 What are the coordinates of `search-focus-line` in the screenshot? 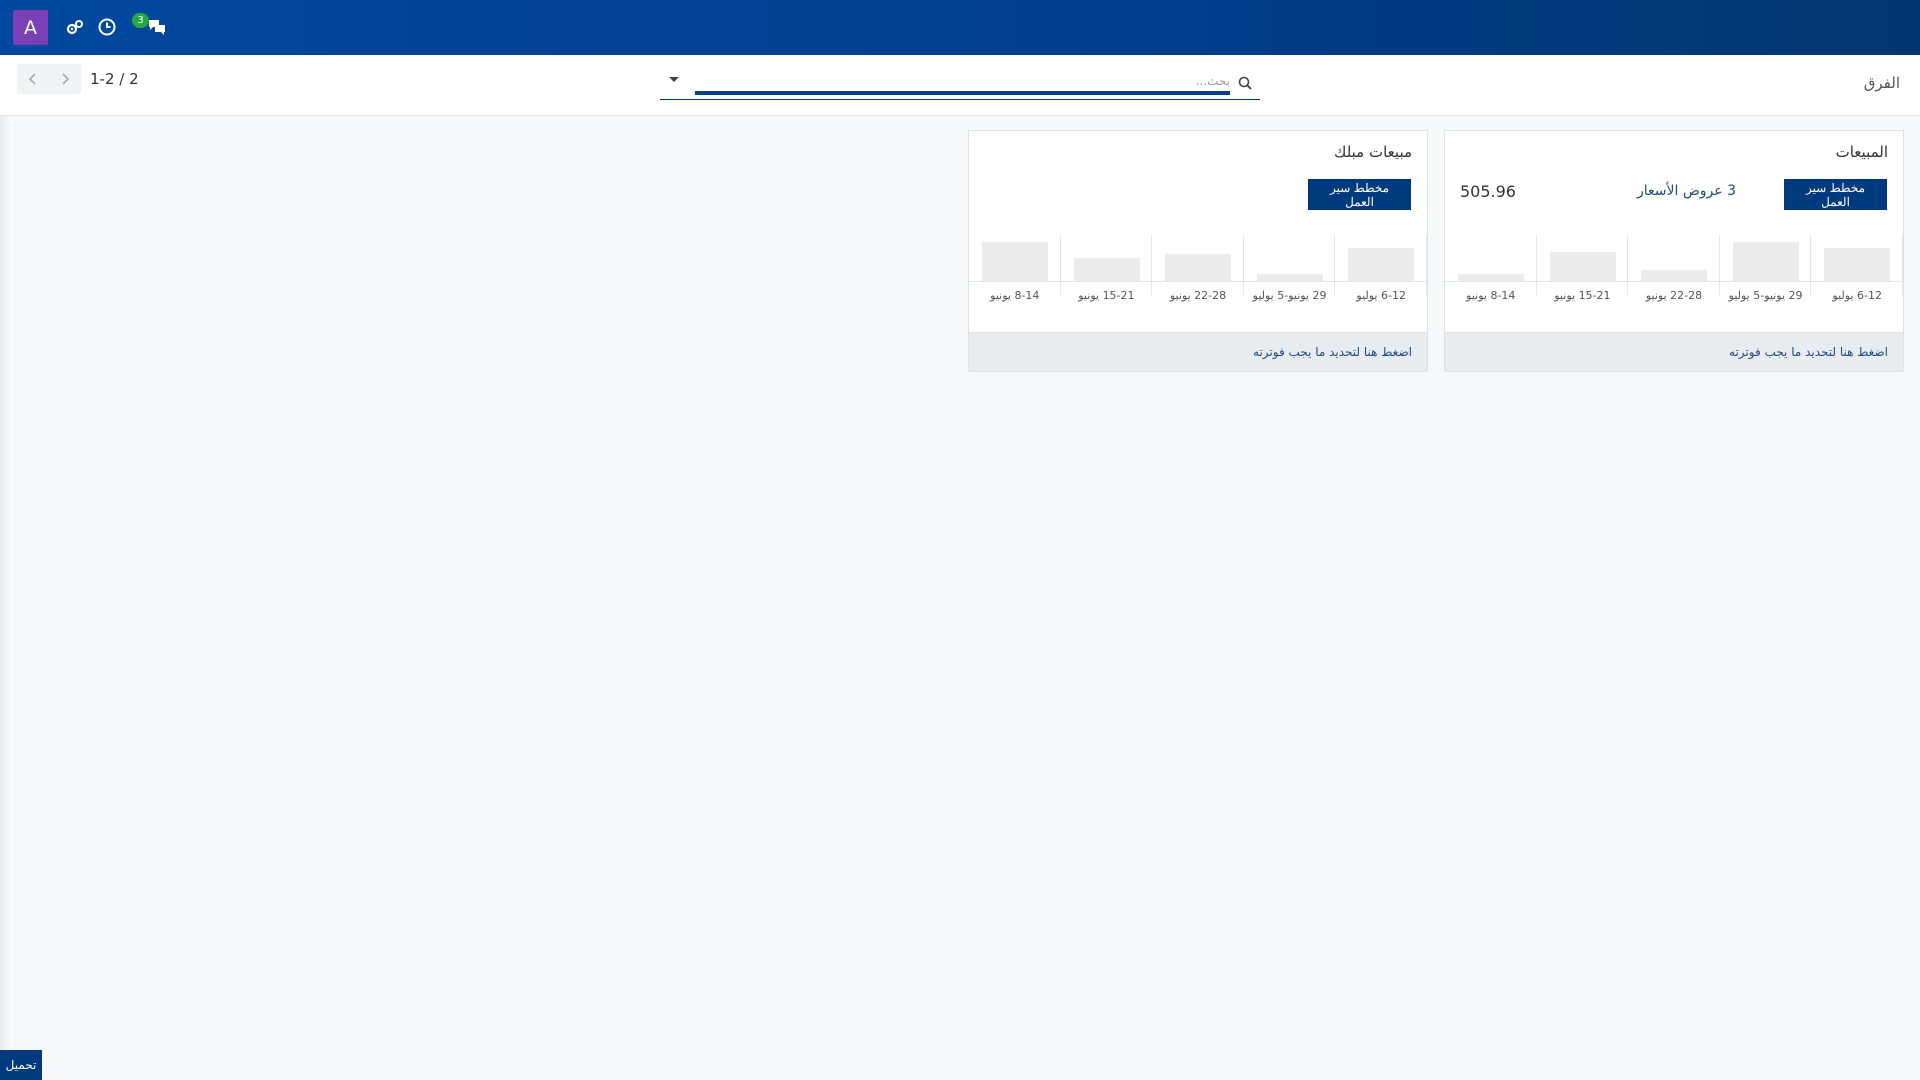 It's located at (962, 93).